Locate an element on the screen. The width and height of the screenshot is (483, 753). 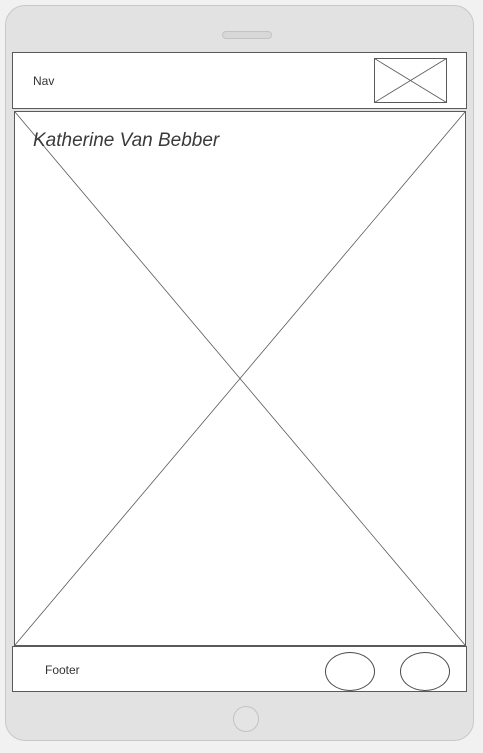
nav-label: Nav is located at coordinates (44, 81).